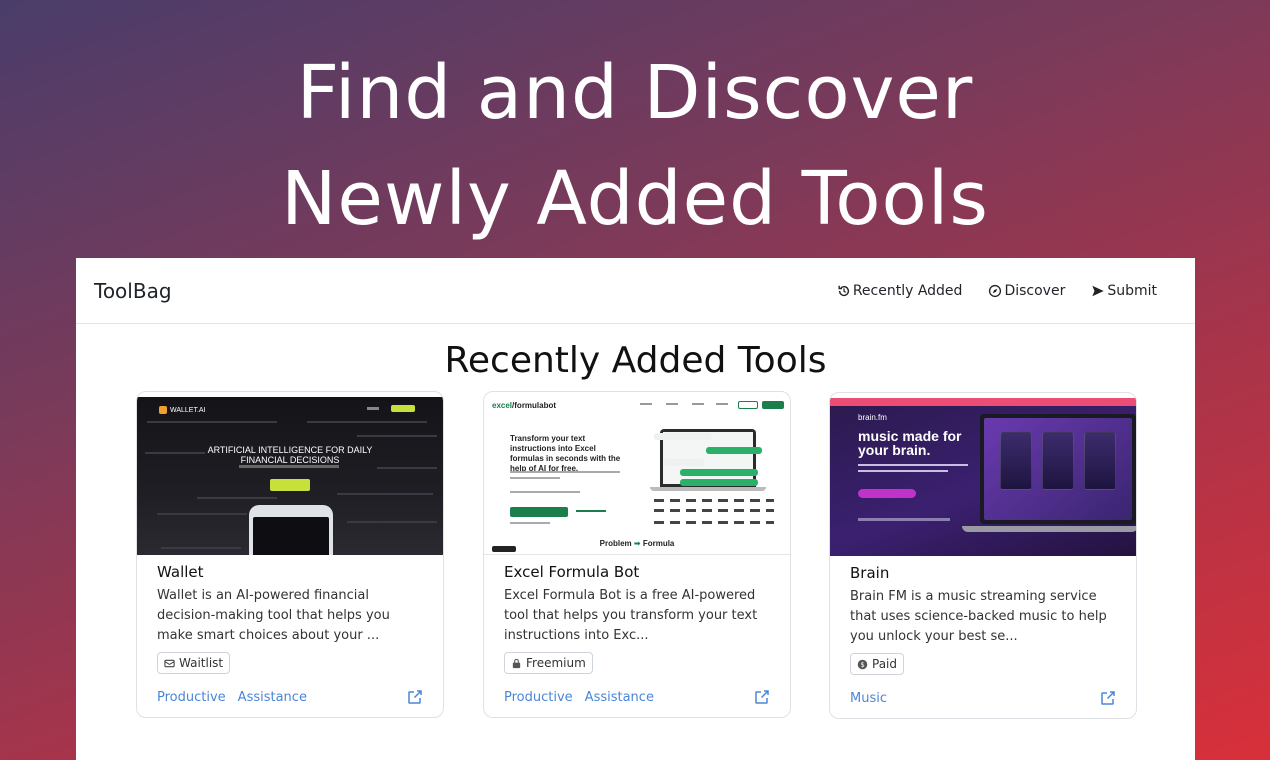 Image resolution: width=1270 pixels, height=760 pixels. What do you see at coordinates (516, 663) in the screenshot?
I see `lock-icon` at bounding box center [516, 663].